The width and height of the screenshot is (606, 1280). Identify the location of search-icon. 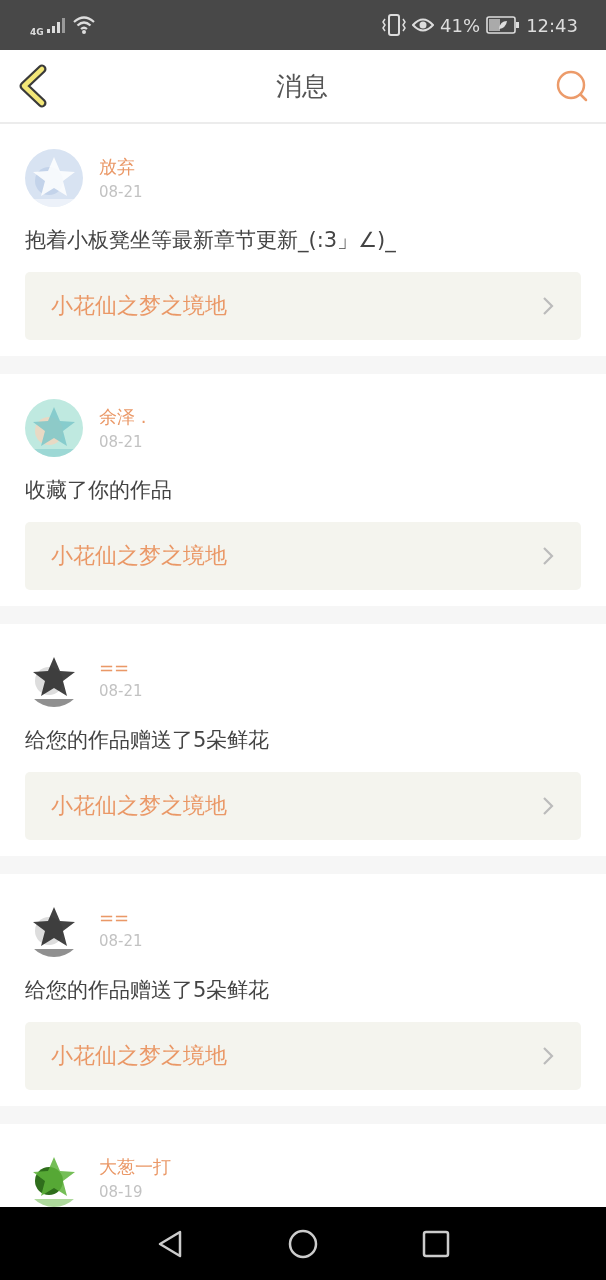
(572, 86).